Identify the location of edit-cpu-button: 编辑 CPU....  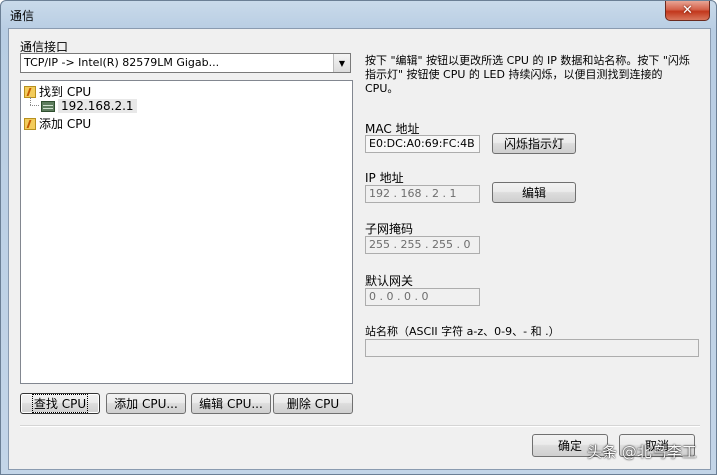
(231, 403).